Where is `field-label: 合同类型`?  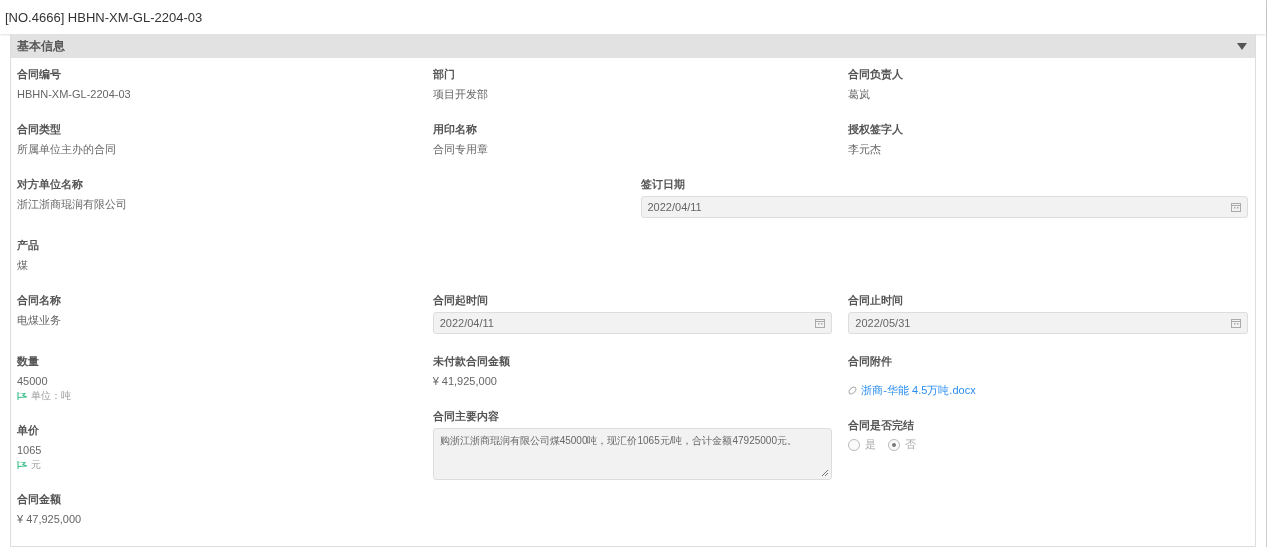 field-label: 合同类型 is located at coordinates (39, 129).